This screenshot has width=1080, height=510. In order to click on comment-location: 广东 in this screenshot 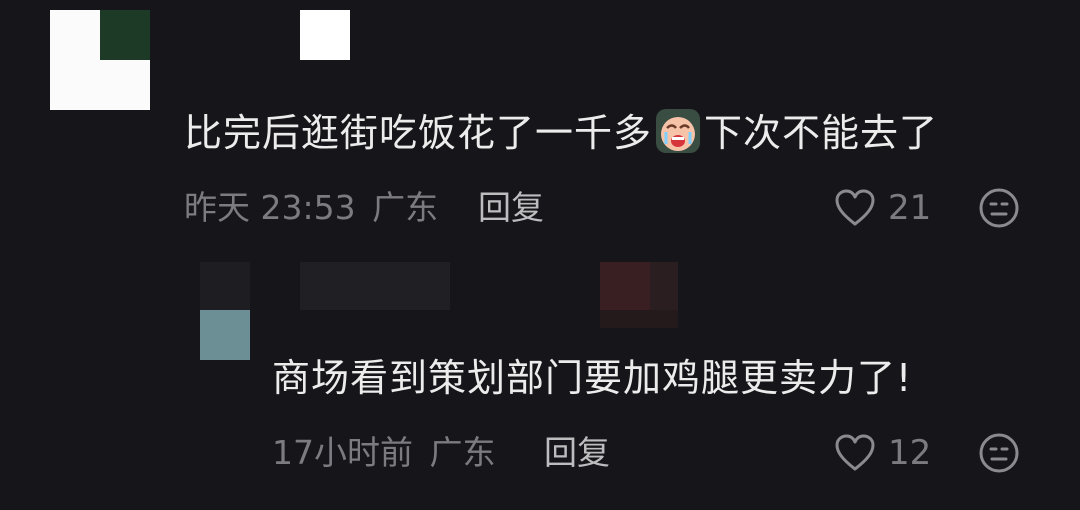, I will do `click(405, 207)`.